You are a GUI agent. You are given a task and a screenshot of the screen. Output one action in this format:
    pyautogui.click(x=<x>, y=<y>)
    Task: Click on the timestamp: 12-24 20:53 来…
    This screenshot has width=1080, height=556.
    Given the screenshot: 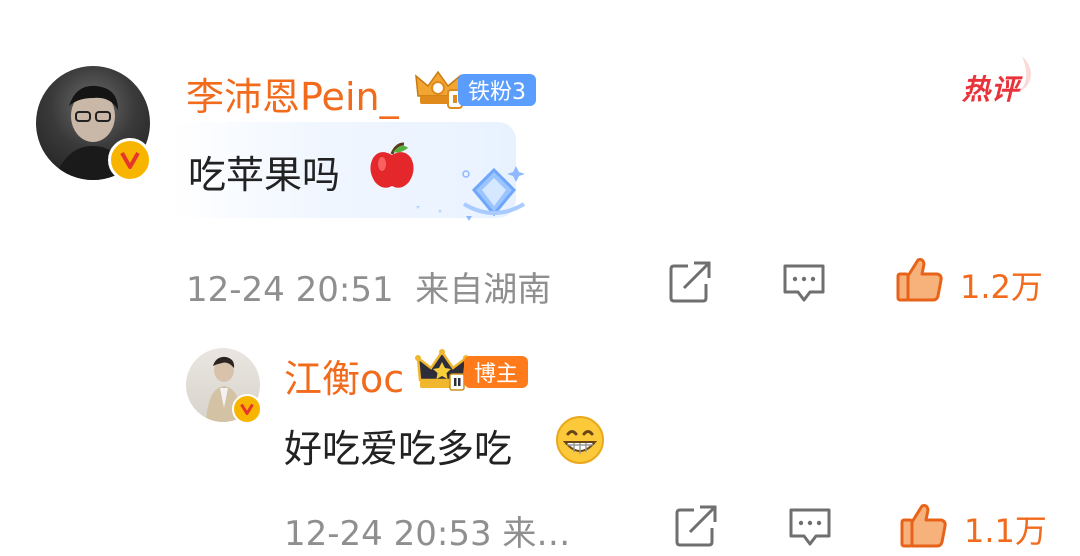 What is the action you would take?
    pyautogui.click(x=427, y=534)
    